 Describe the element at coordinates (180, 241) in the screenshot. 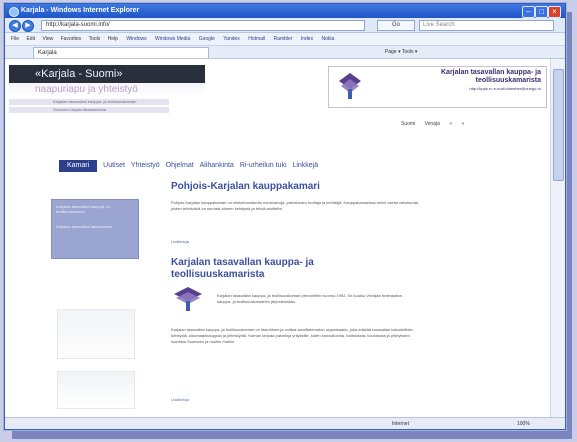

I see `article1-more-link: Lisätietoja` at that location.